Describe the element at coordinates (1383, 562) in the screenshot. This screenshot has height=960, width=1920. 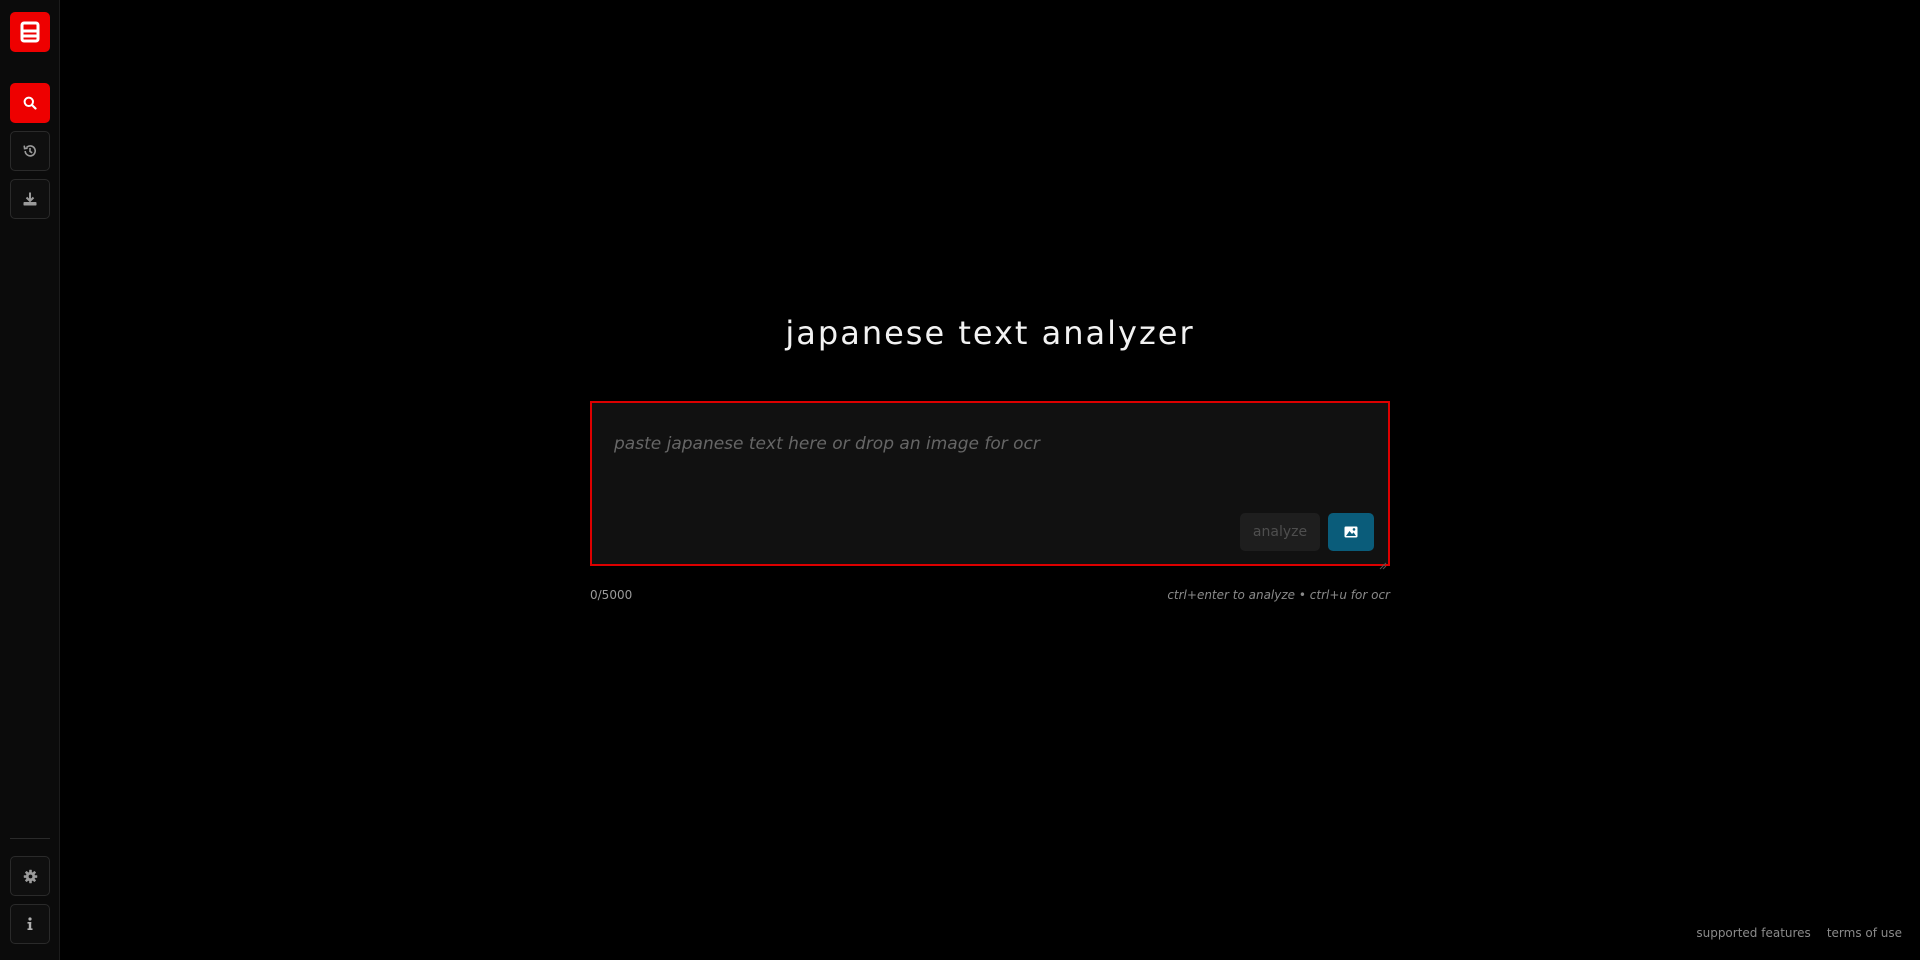
I see `resize-handle` at that location.